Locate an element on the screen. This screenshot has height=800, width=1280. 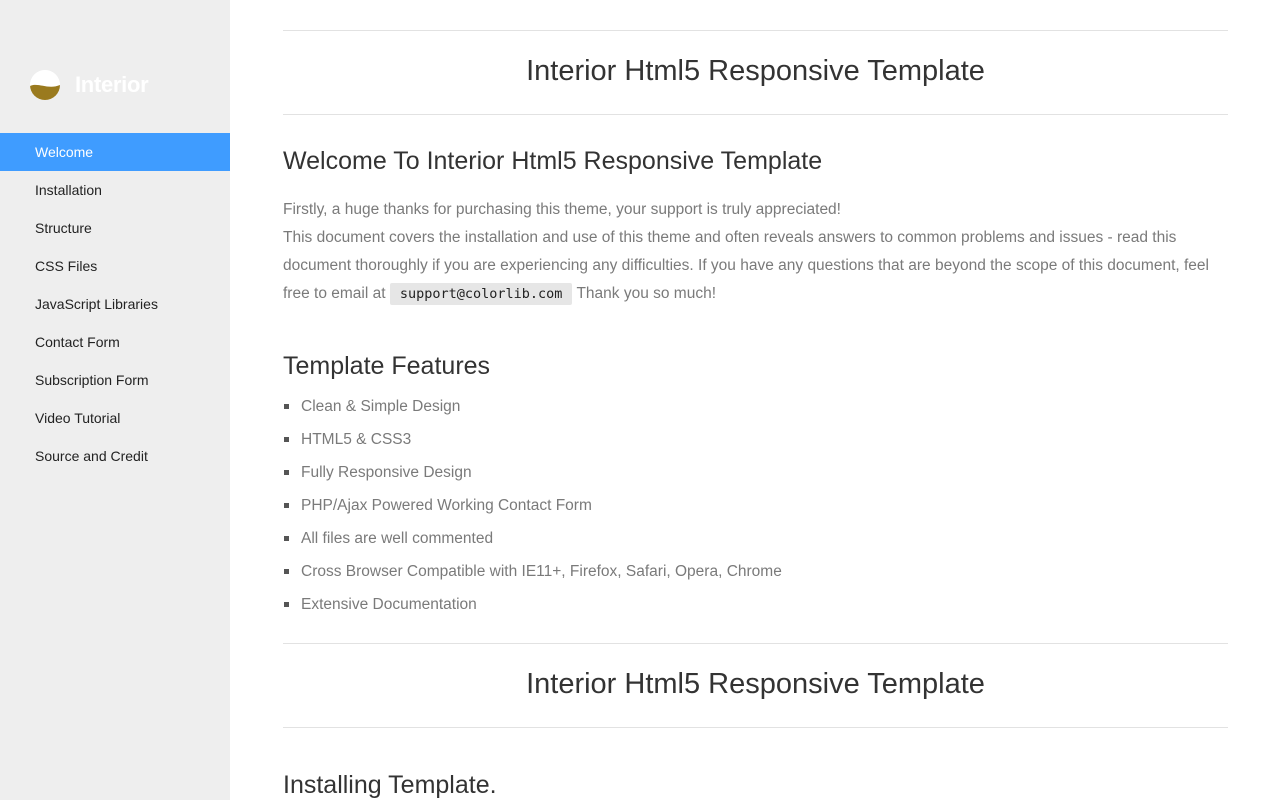
logo: Interior is located at coordinates (89, 85).